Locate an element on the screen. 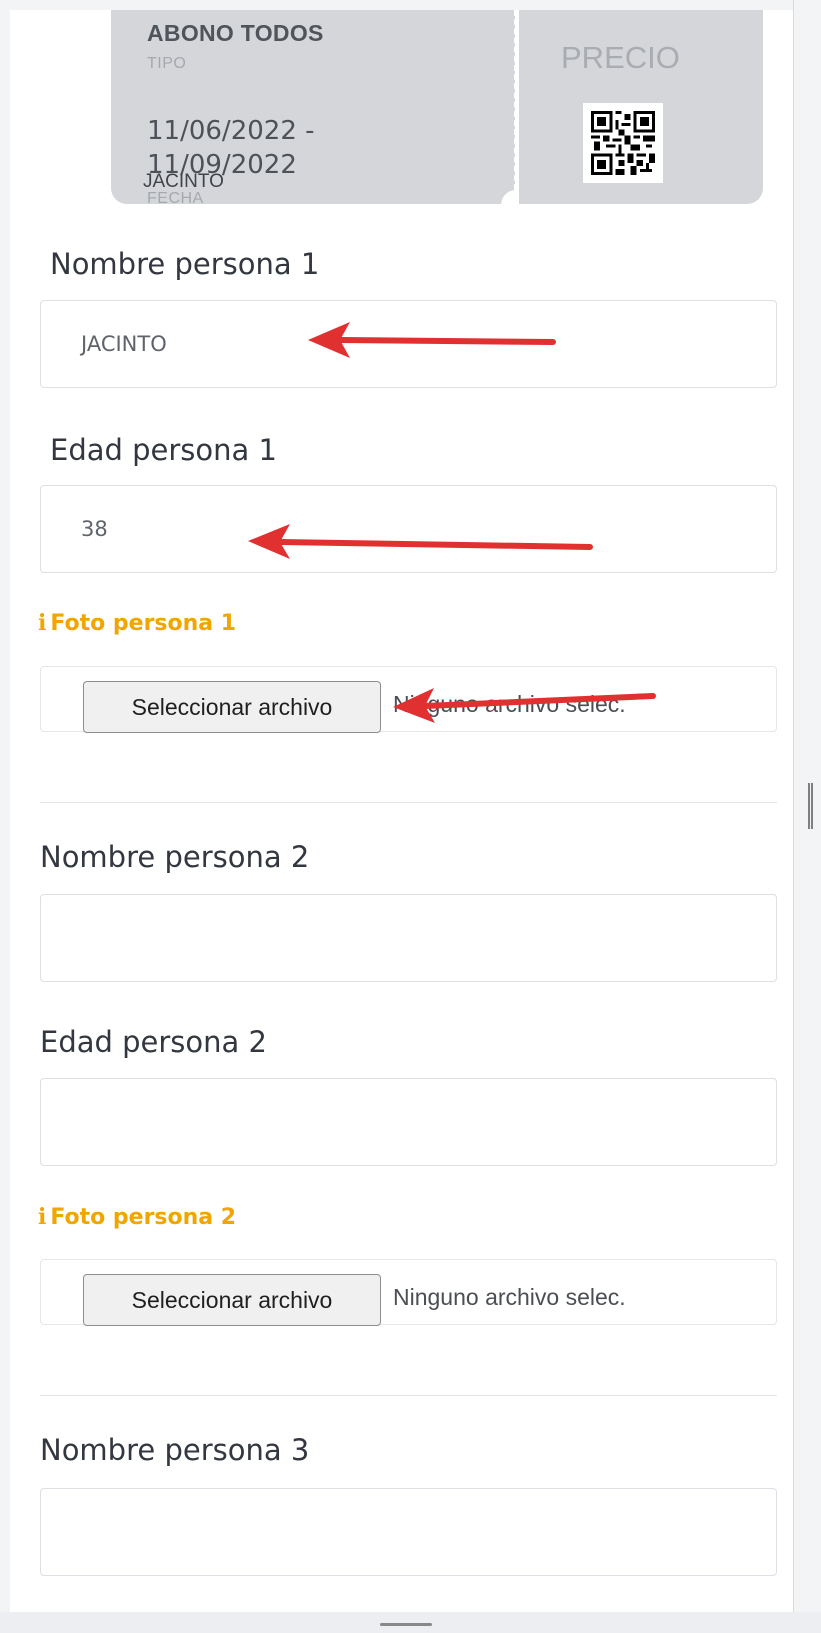 Image resolution: width=821 pixels, height=1633 pixels. photo-label-2: i Foto persona 2 is located at coordinates (137, 1217).